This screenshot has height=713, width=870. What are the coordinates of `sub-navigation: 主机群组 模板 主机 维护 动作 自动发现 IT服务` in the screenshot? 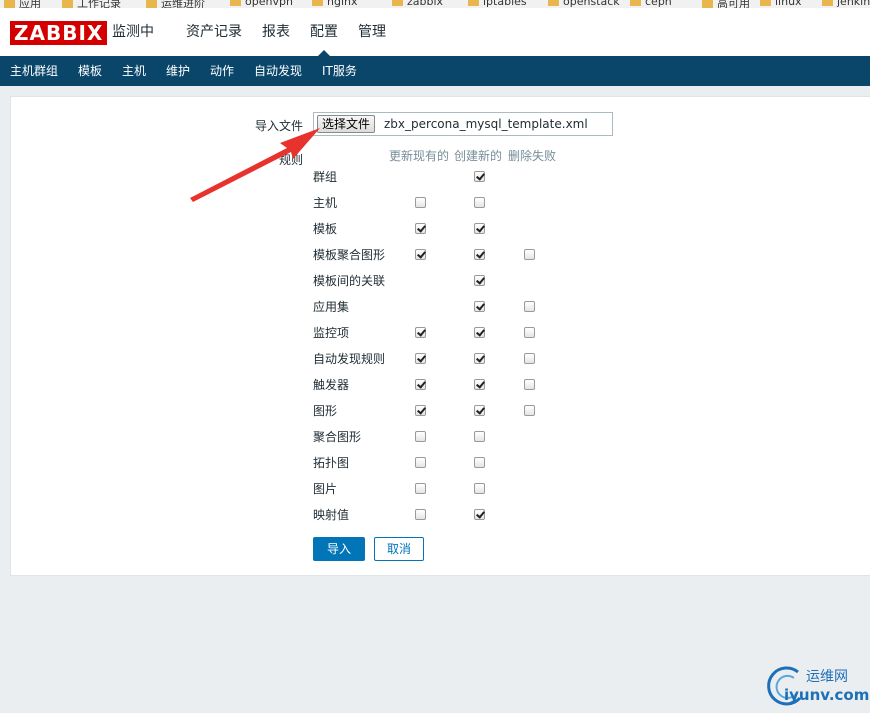 It's located at (435, 71).